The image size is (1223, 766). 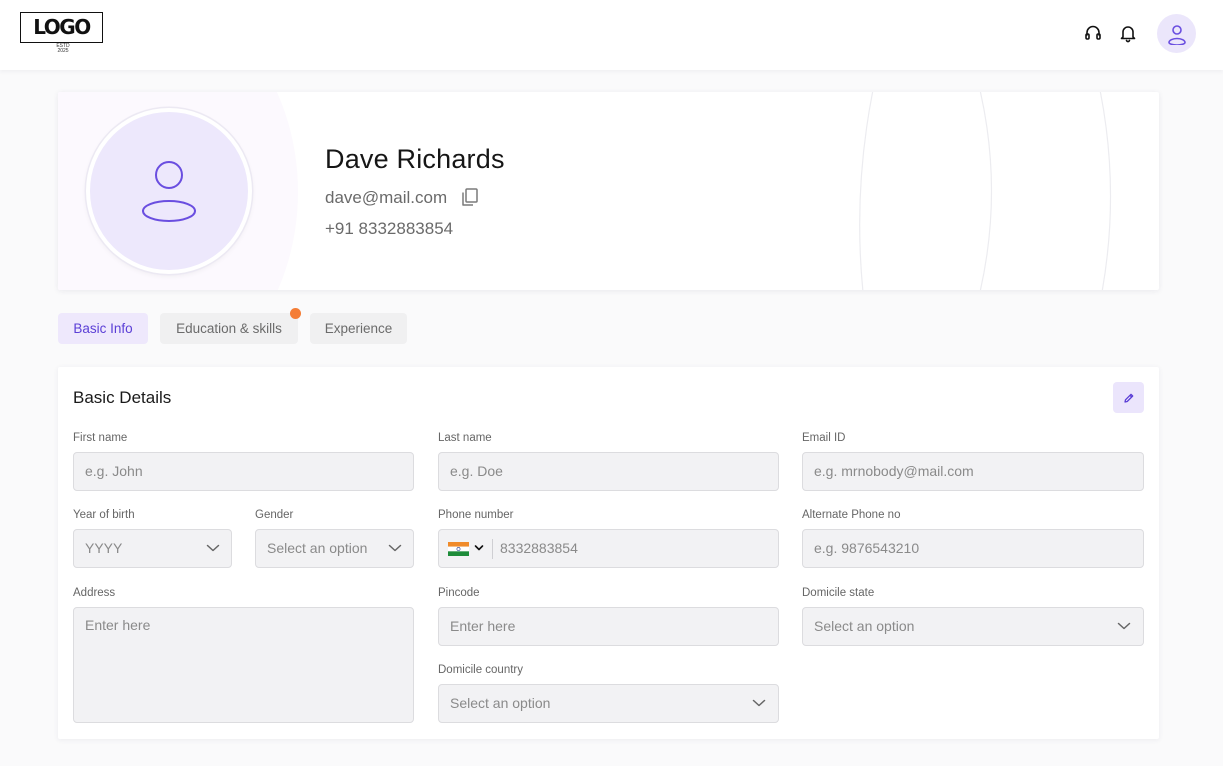 I want to click on address-textarea: Enter here, so click(x=243, y=665).